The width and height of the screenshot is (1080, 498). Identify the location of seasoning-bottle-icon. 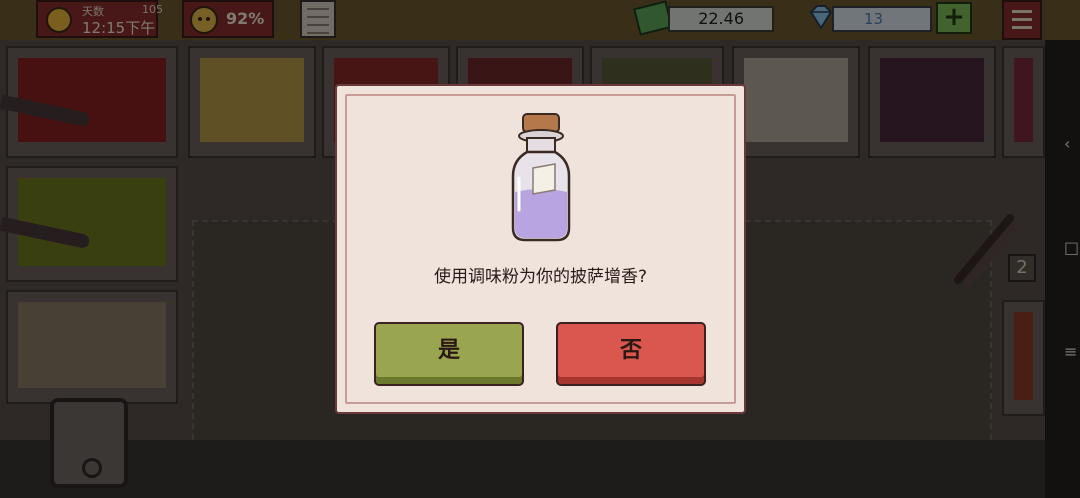
(541, 177).